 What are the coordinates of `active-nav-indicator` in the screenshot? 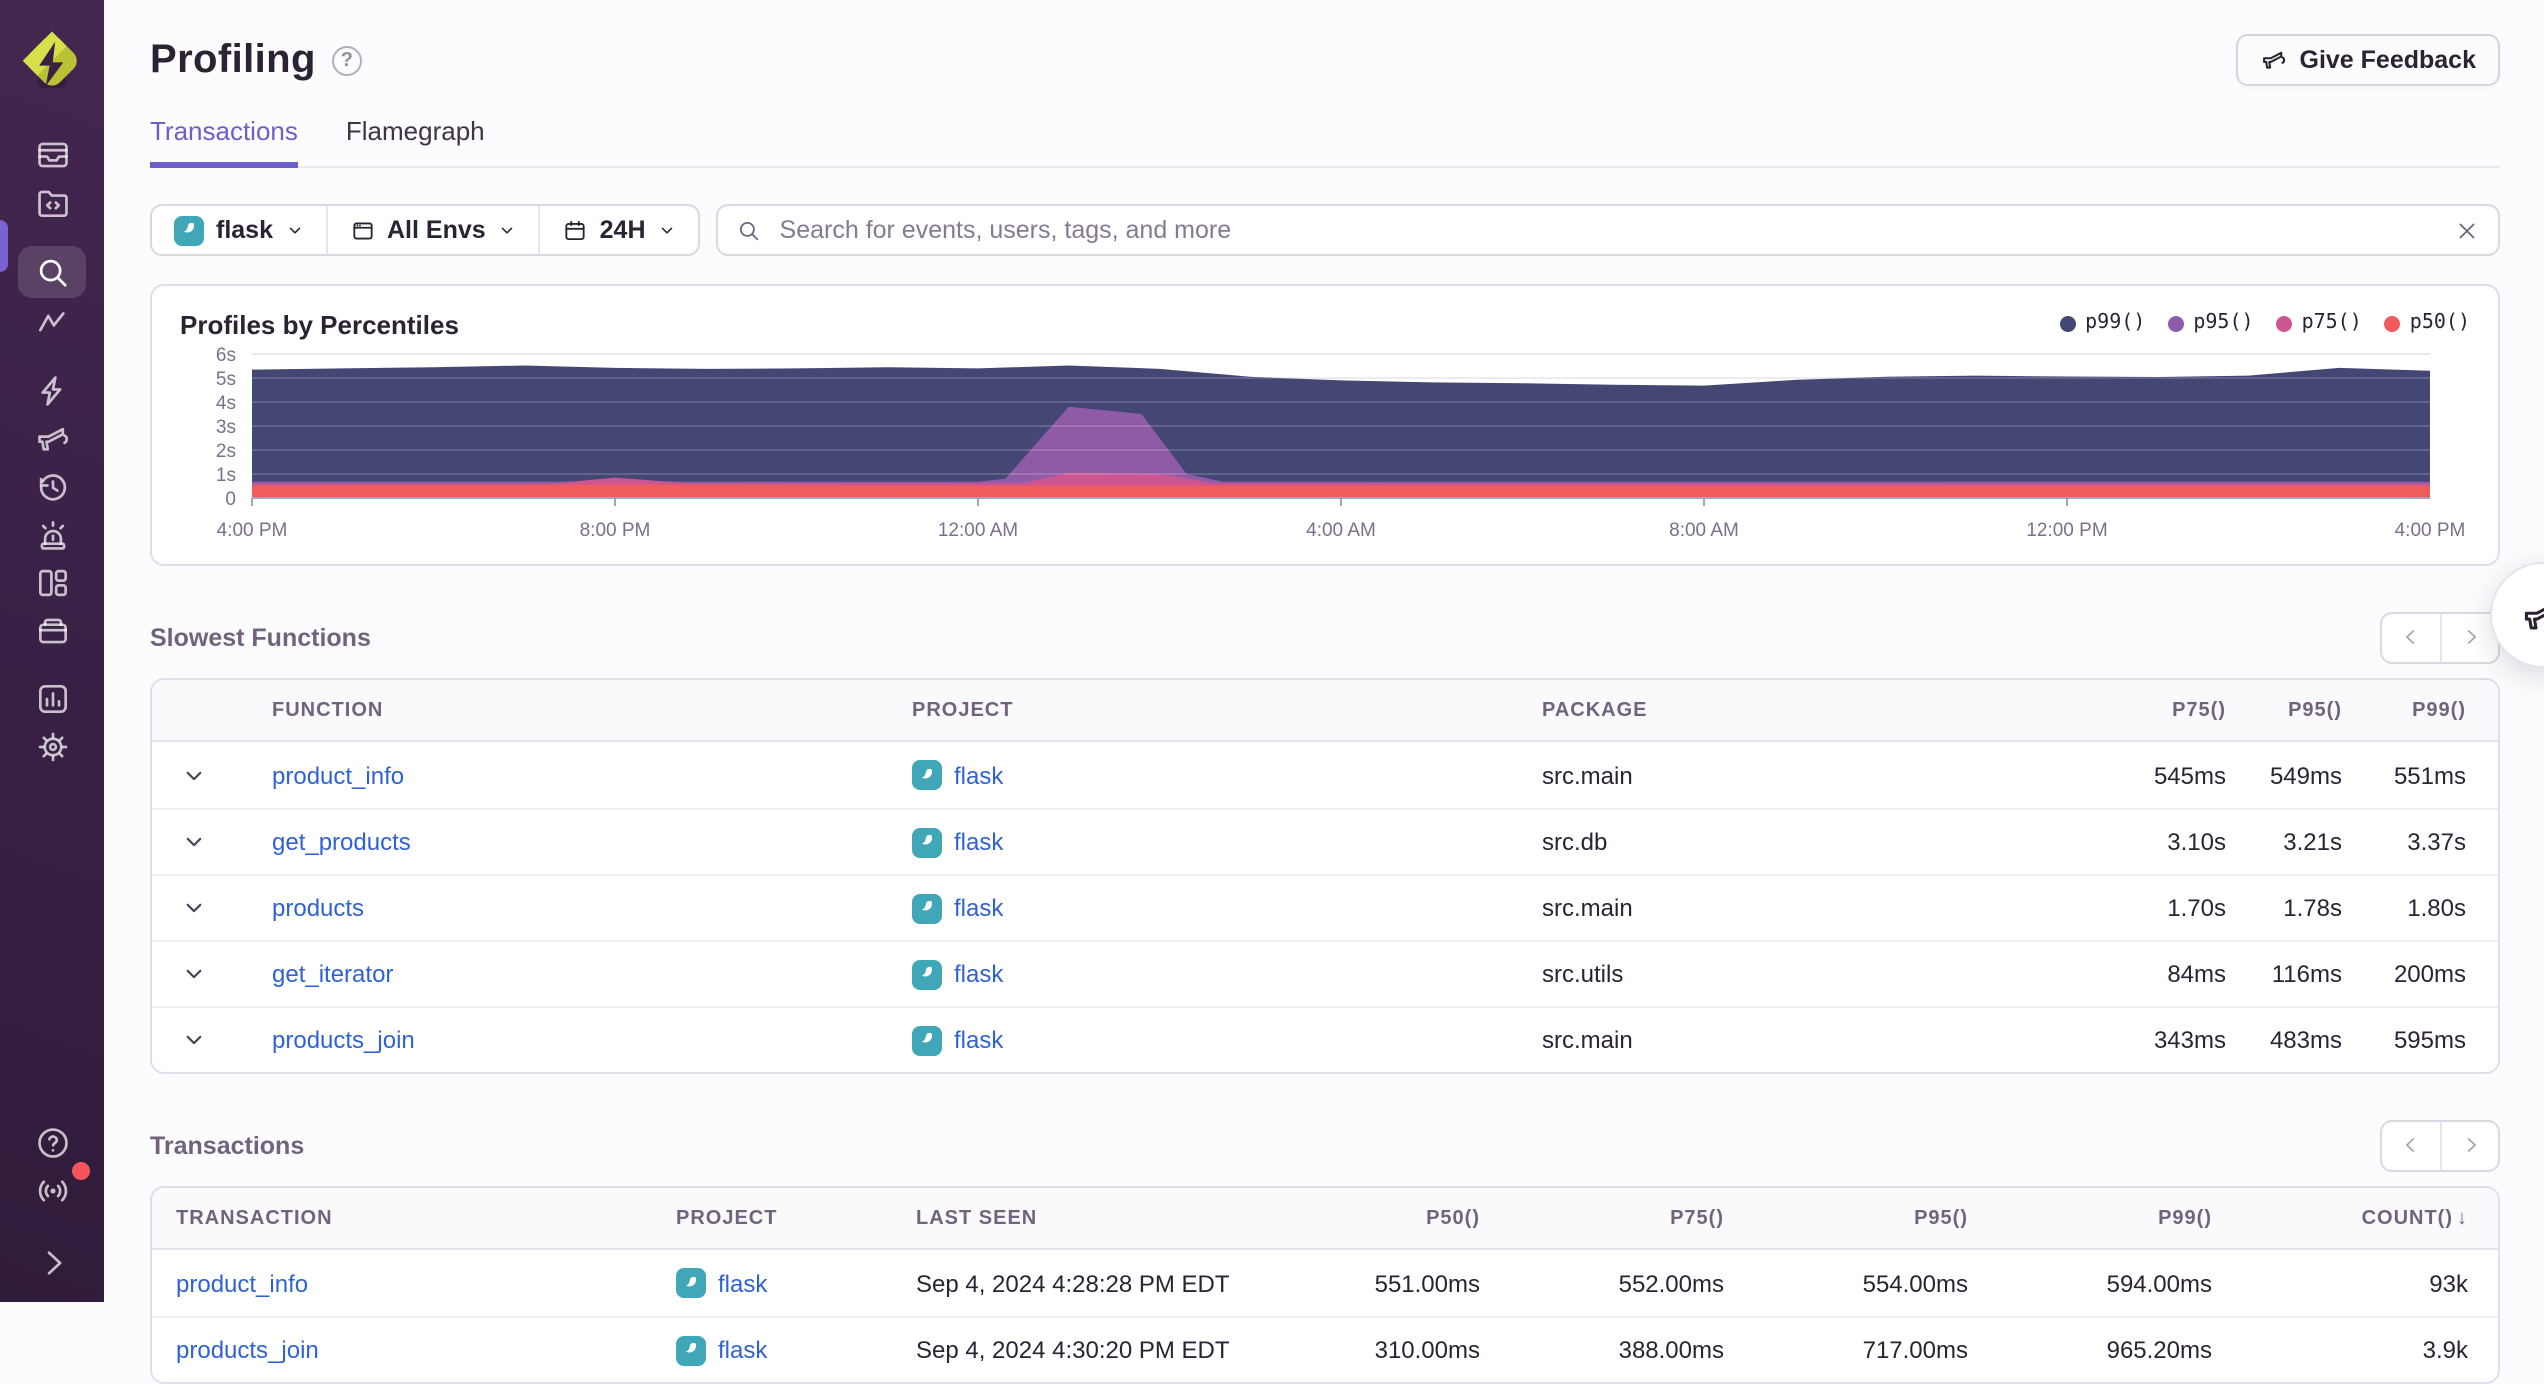 It's located at (4, 246).